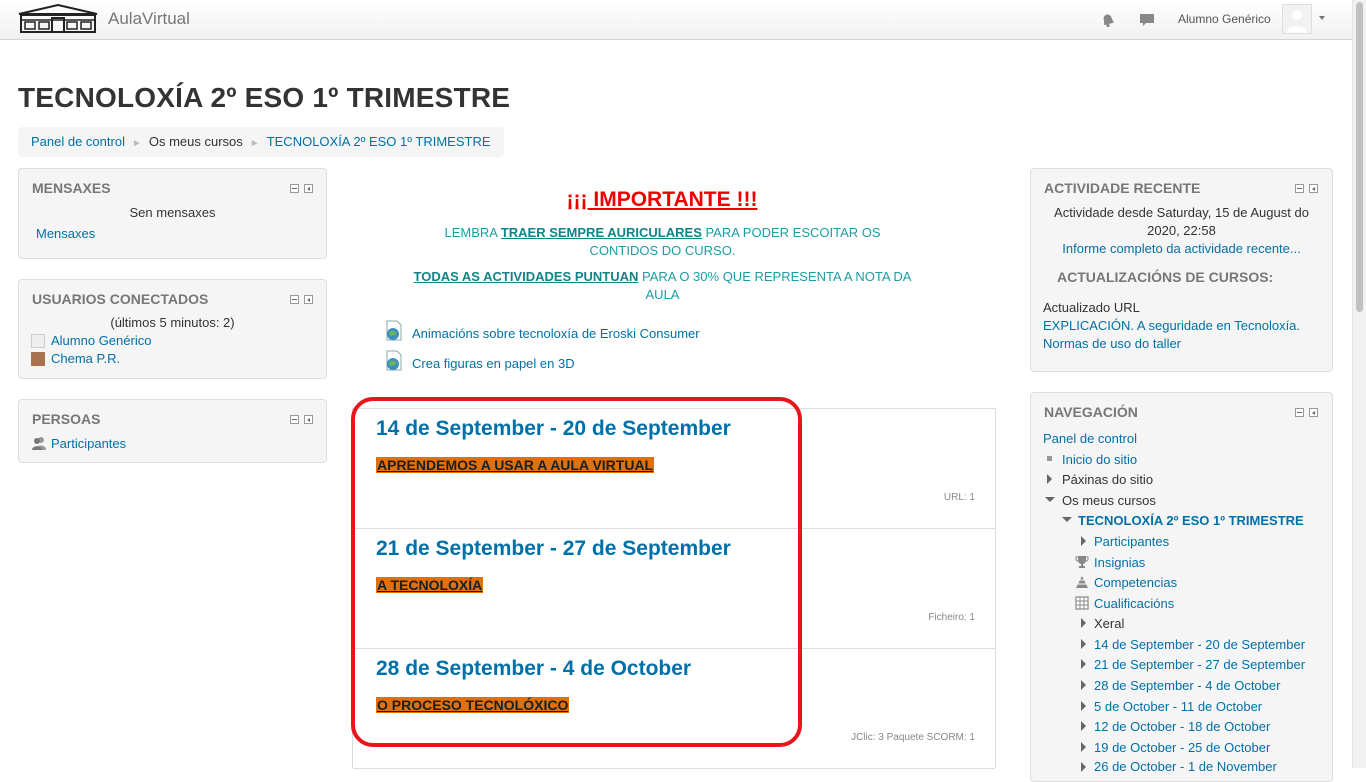  I want to click on notice-emphasis: TRAER SEMPRE AURICULARES, so click(601, 232).